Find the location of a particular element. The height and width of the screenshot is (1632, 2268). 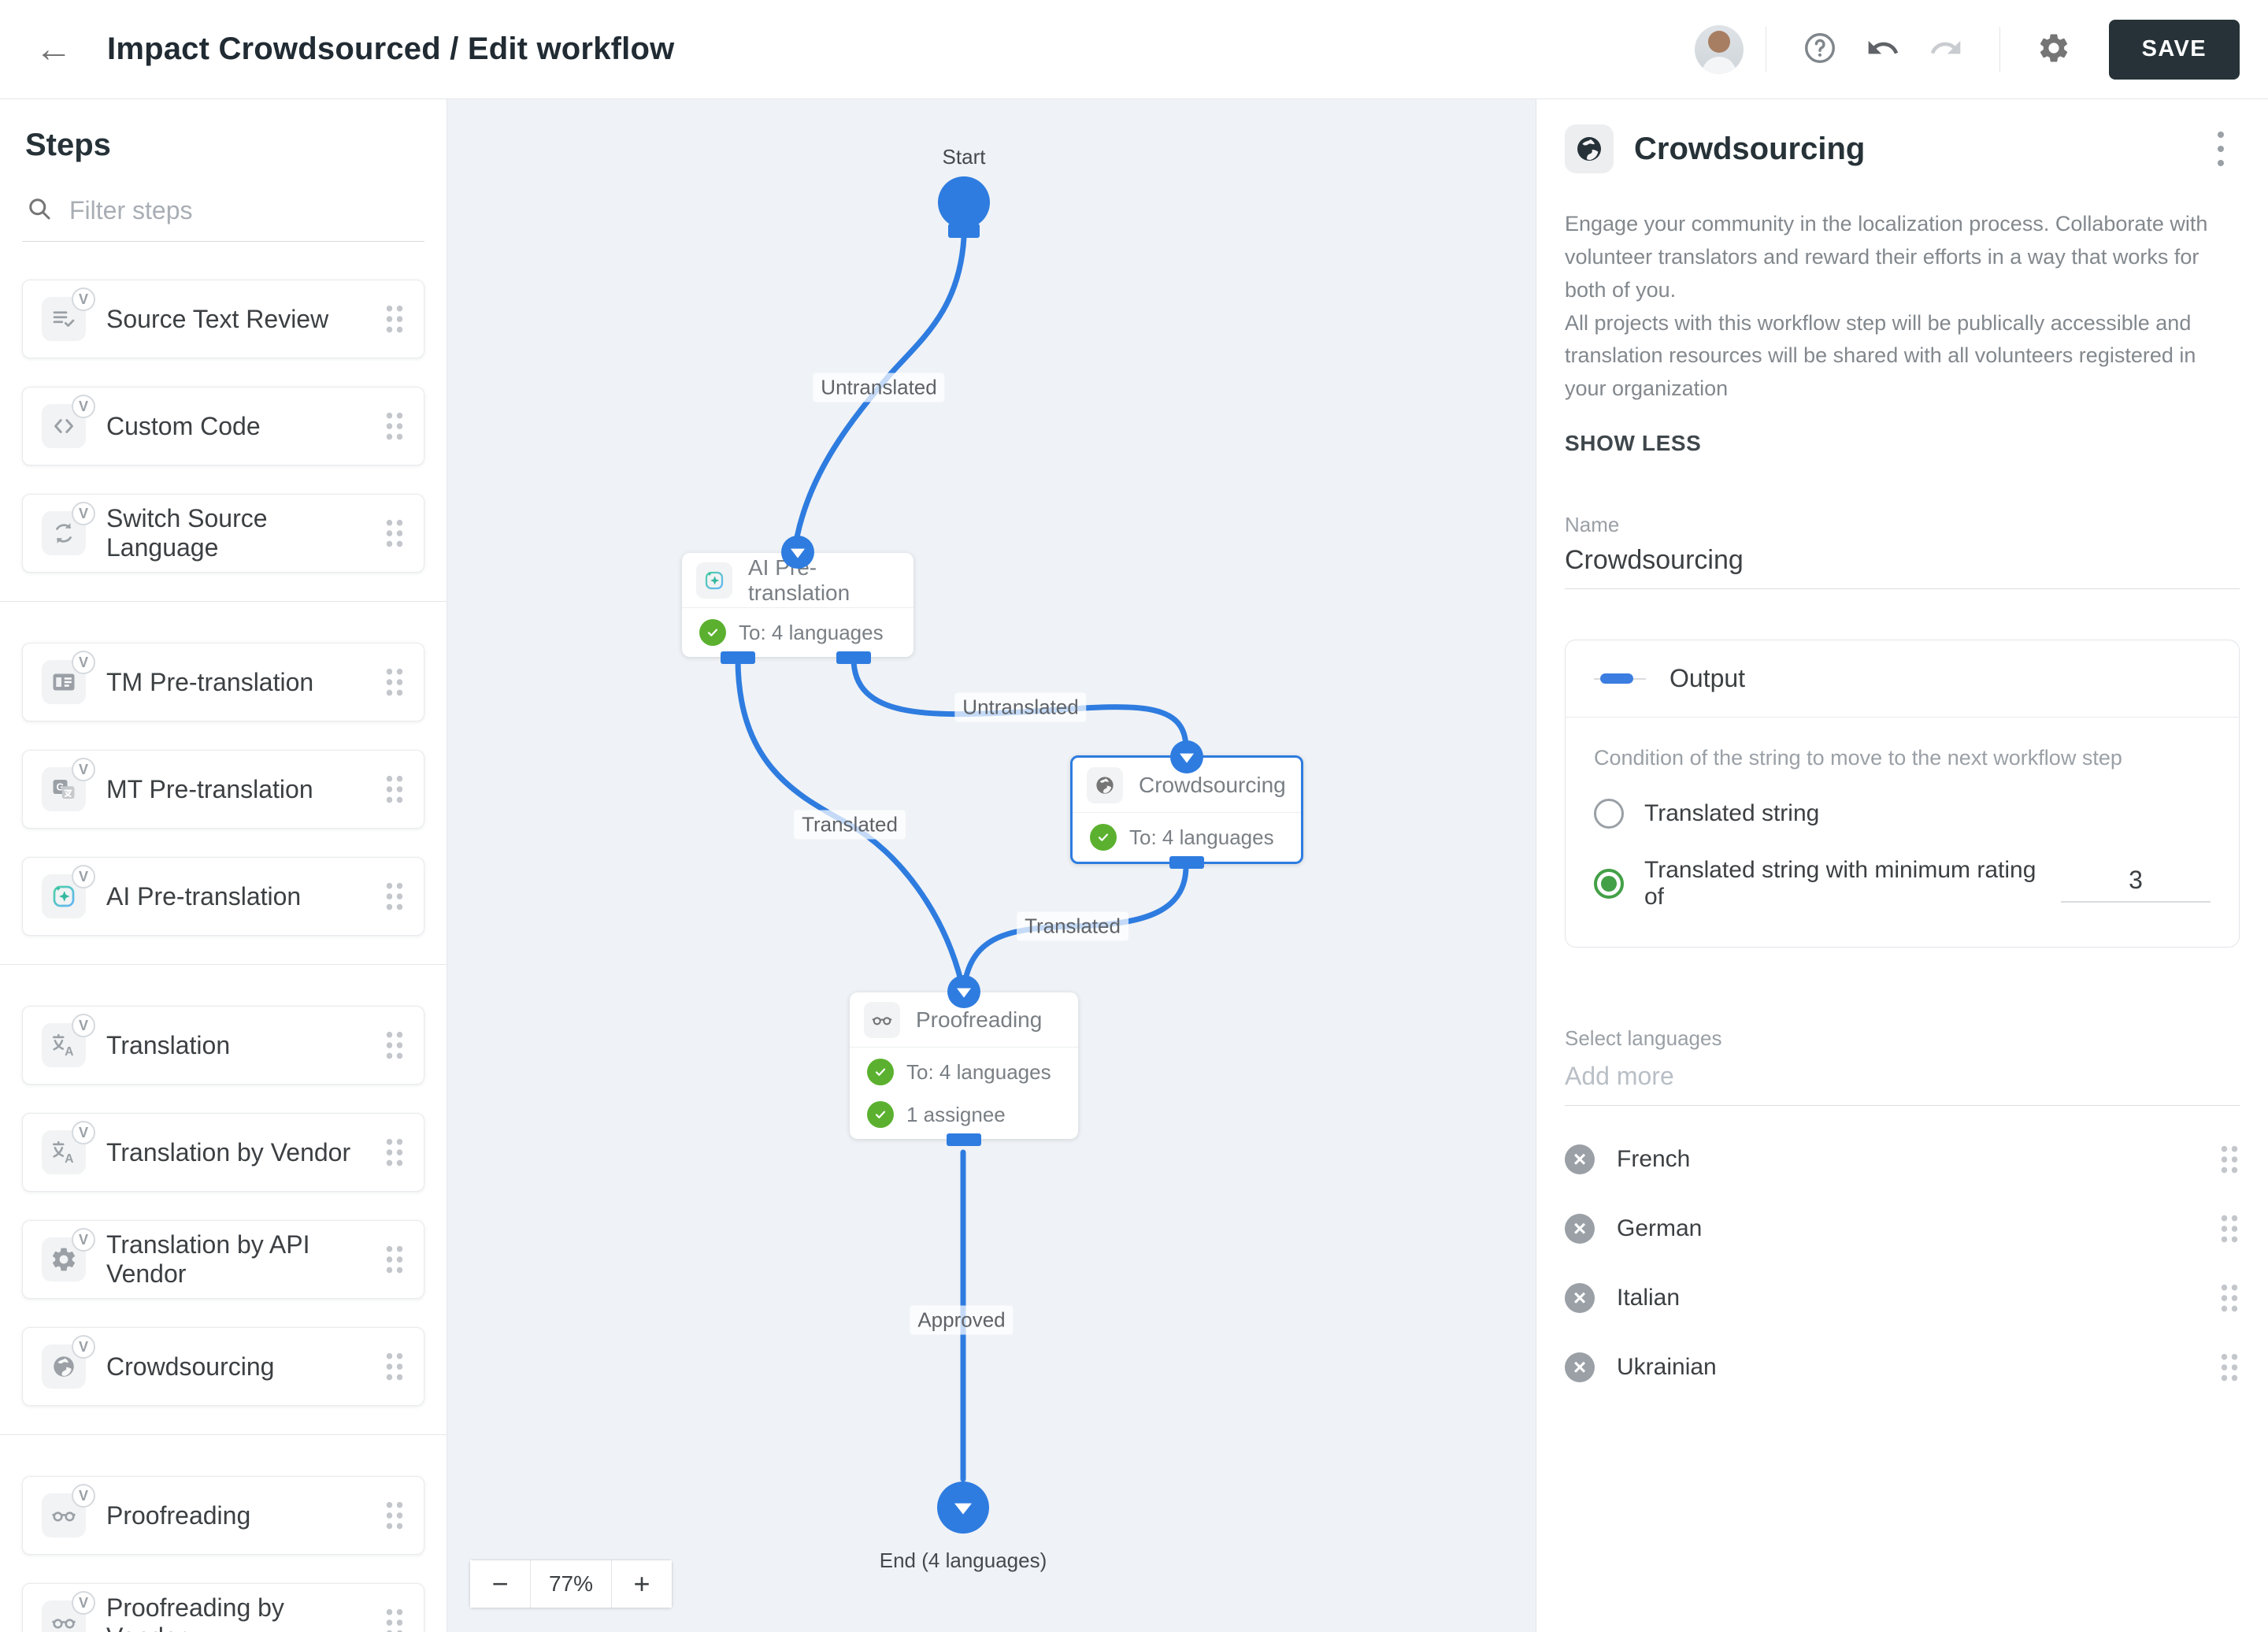

step-label: Proofreading by Vendor is located at coordinates (195, 1612).